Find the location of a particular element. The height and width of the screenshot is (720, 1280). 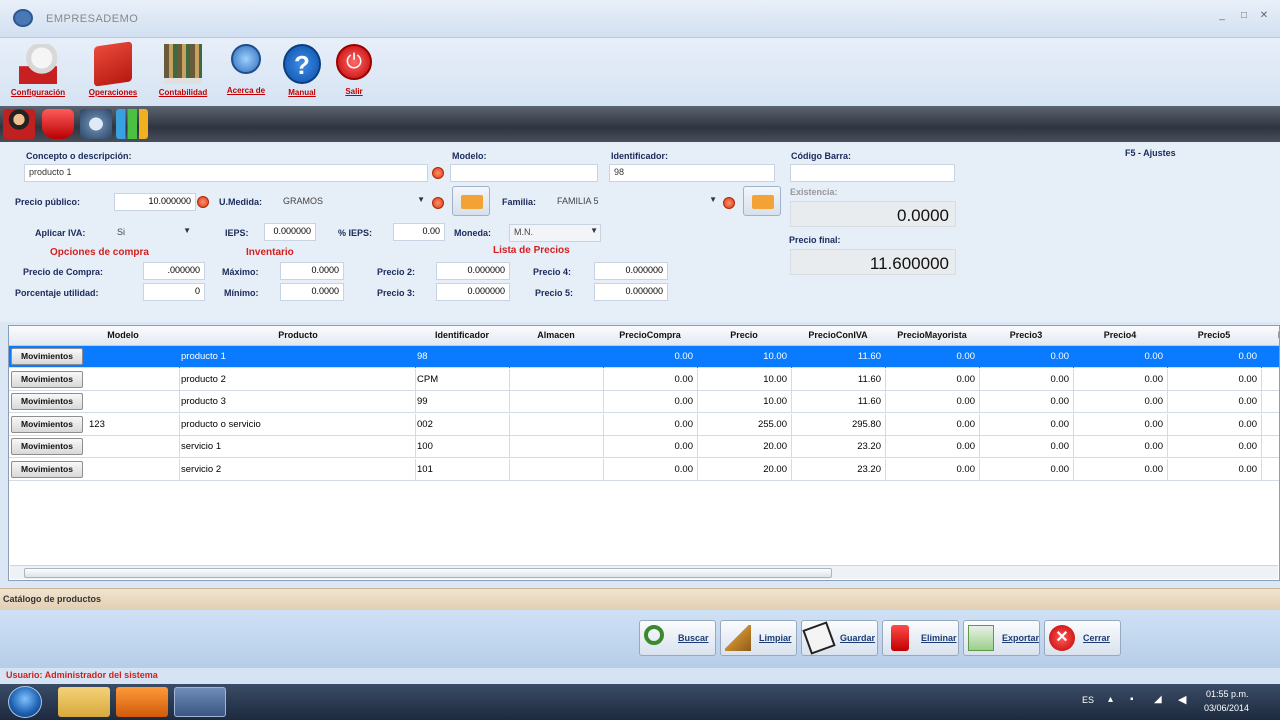

exportar-button: Exportar is located at coordinates (1001, 638).